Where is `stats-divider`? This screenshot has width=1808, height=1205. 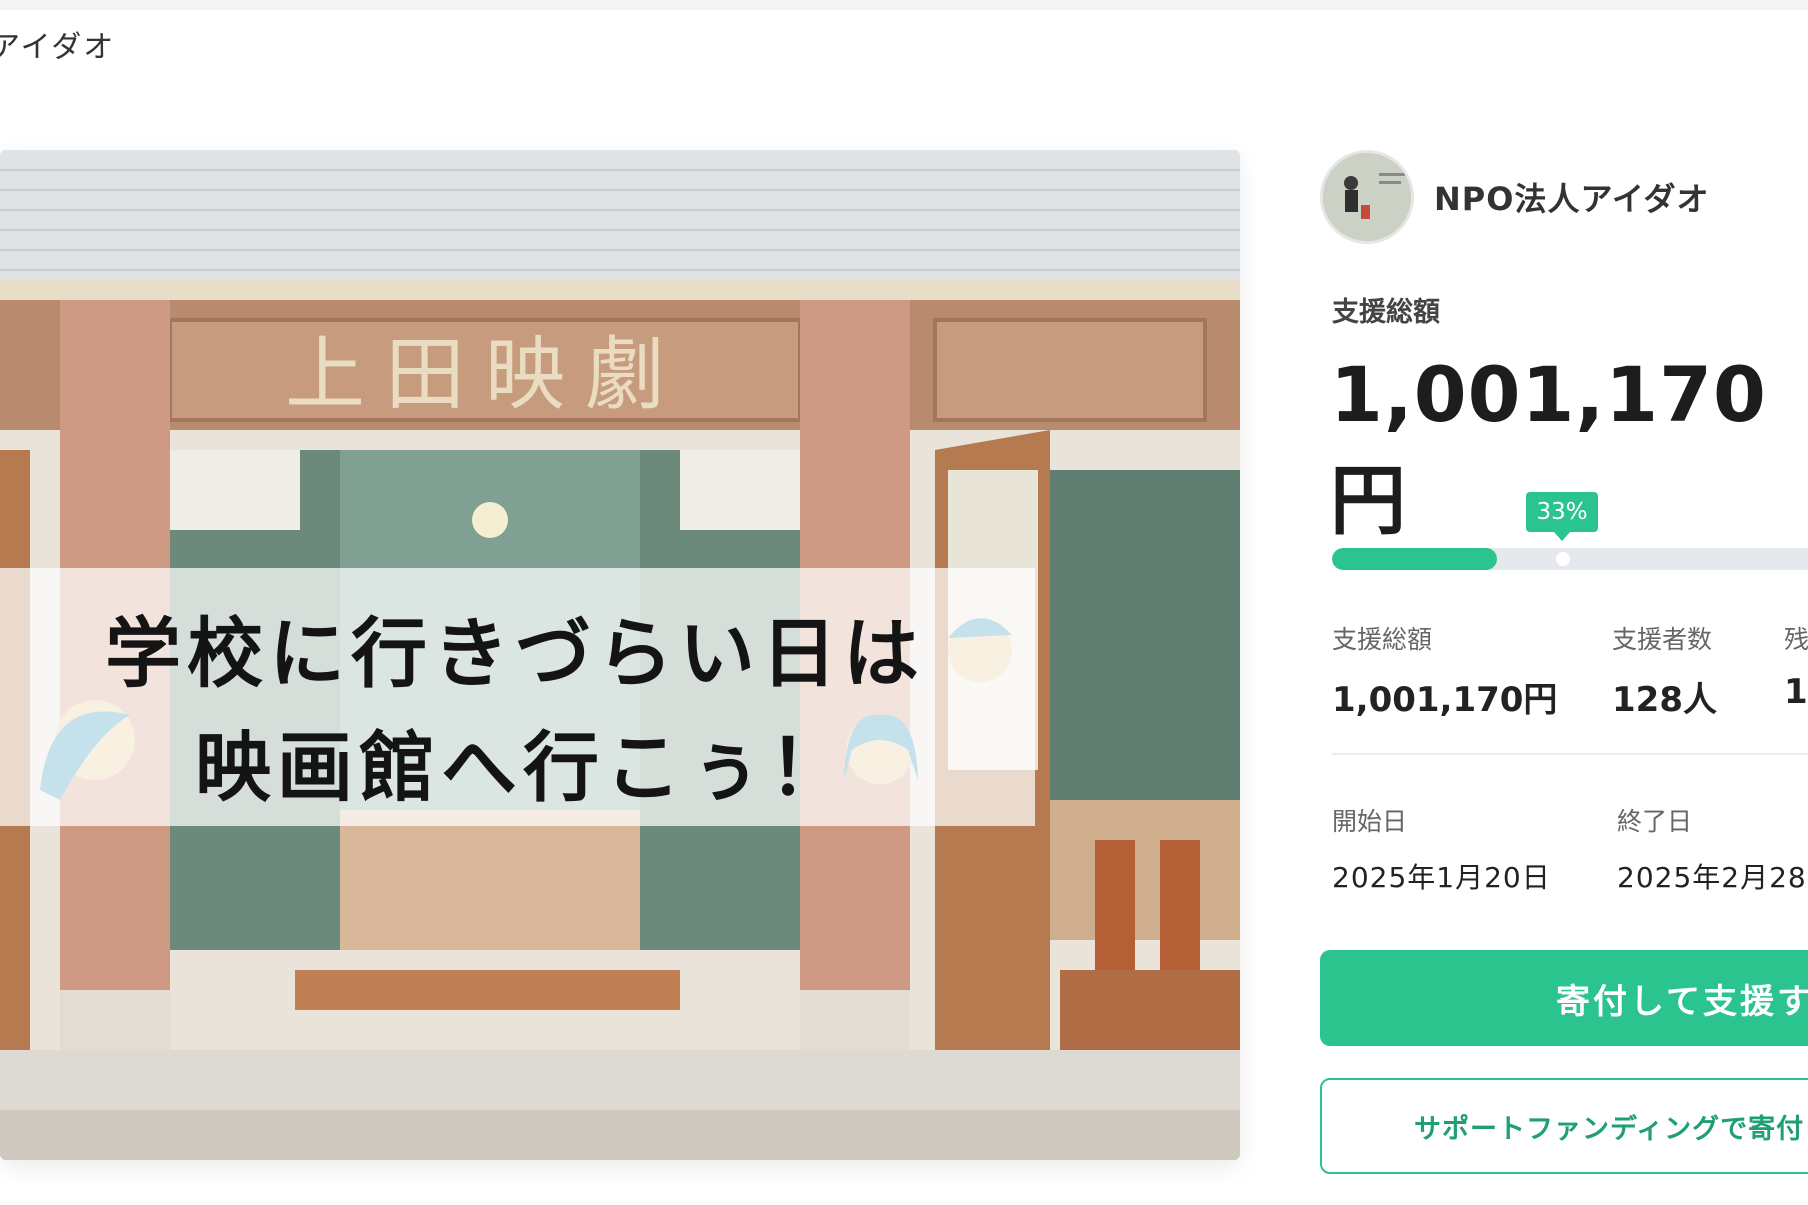
stats-divider is located at coordinates (1570, 754).